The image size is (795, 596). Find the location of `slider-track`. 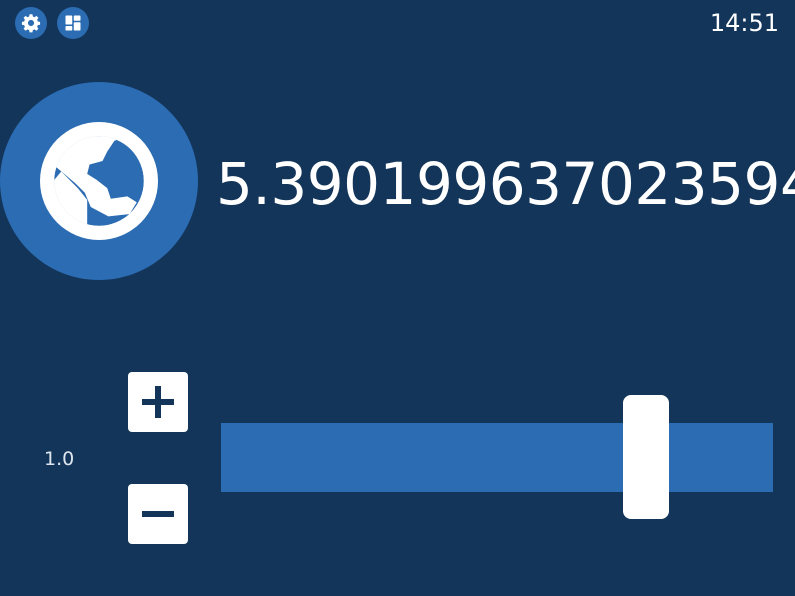

slider-track is located at coordinates (497, 457).